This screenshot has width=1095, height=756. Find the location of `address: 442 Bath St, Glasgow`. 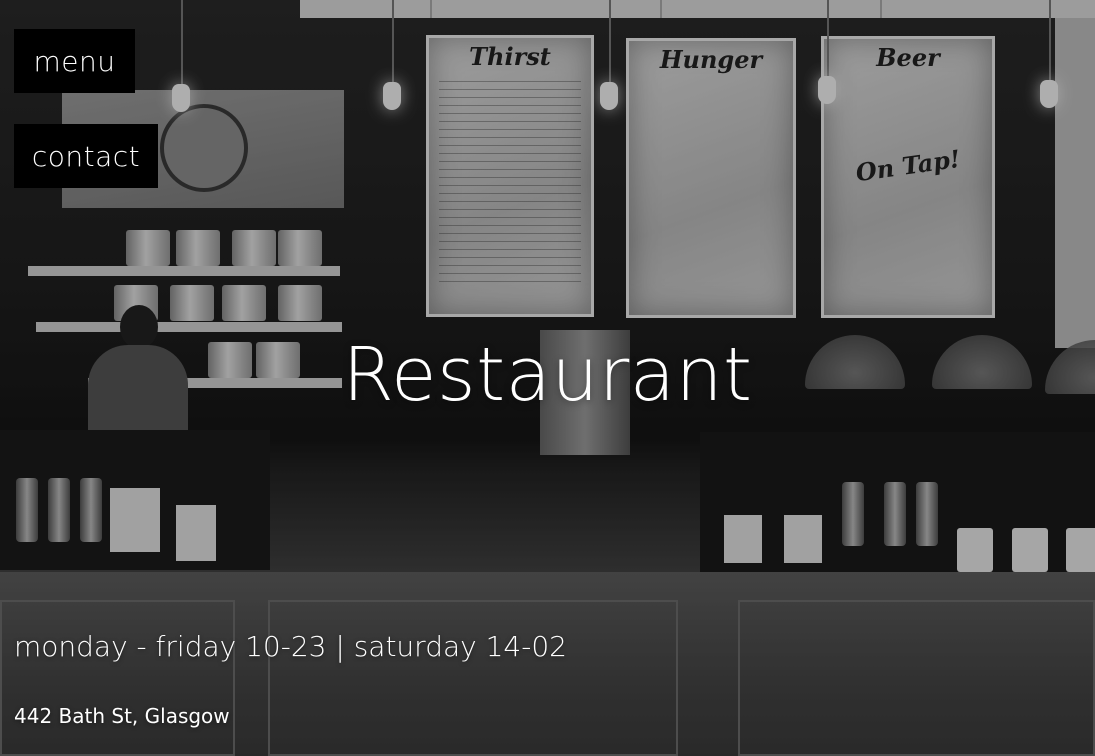

address: 442 Bath St, Glasgow is located at coordinates (122, 716).